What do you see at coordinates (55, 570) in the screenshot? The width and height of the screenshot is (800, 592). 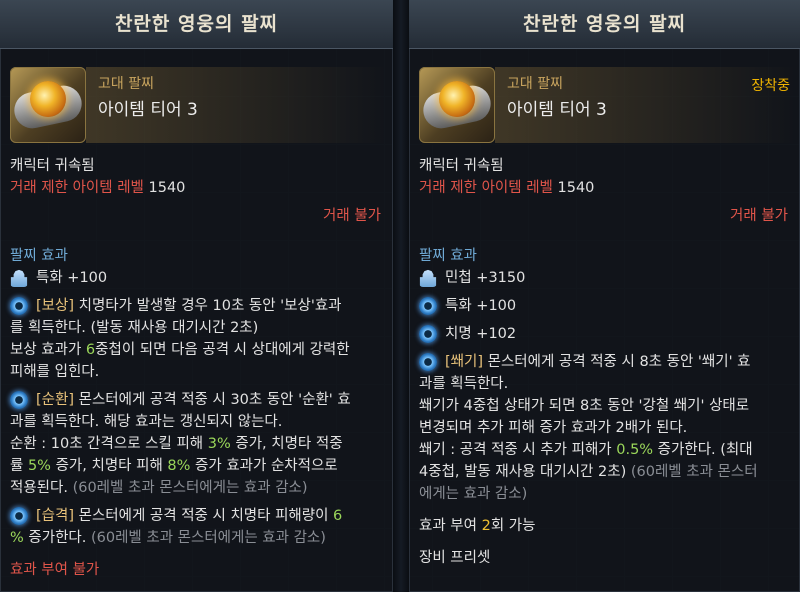 I see `enchant-status: 효과 부여 불가` at bounding box center [55, 570].